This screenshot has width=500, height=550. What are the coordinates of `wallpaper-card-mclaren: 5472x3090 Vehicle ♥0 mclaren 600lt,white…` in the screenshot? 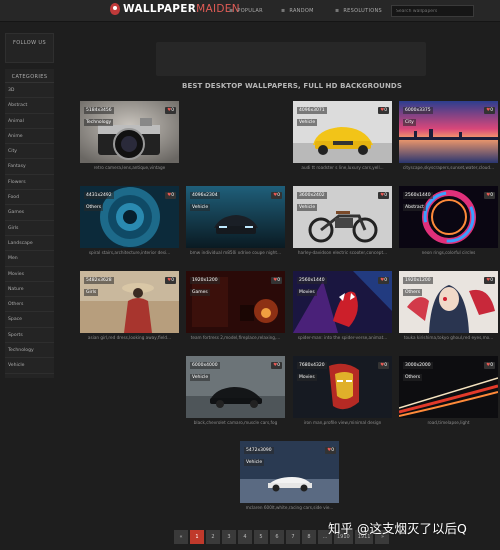 It's located at (289, 479).